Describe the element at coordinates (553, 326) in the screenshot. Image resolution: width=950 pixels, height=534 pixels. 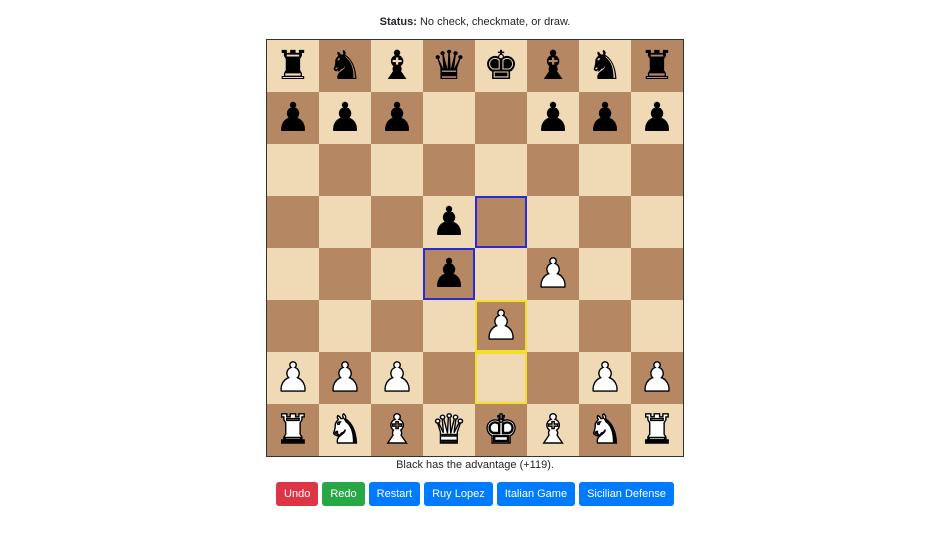
I see `square-f3` at that location.